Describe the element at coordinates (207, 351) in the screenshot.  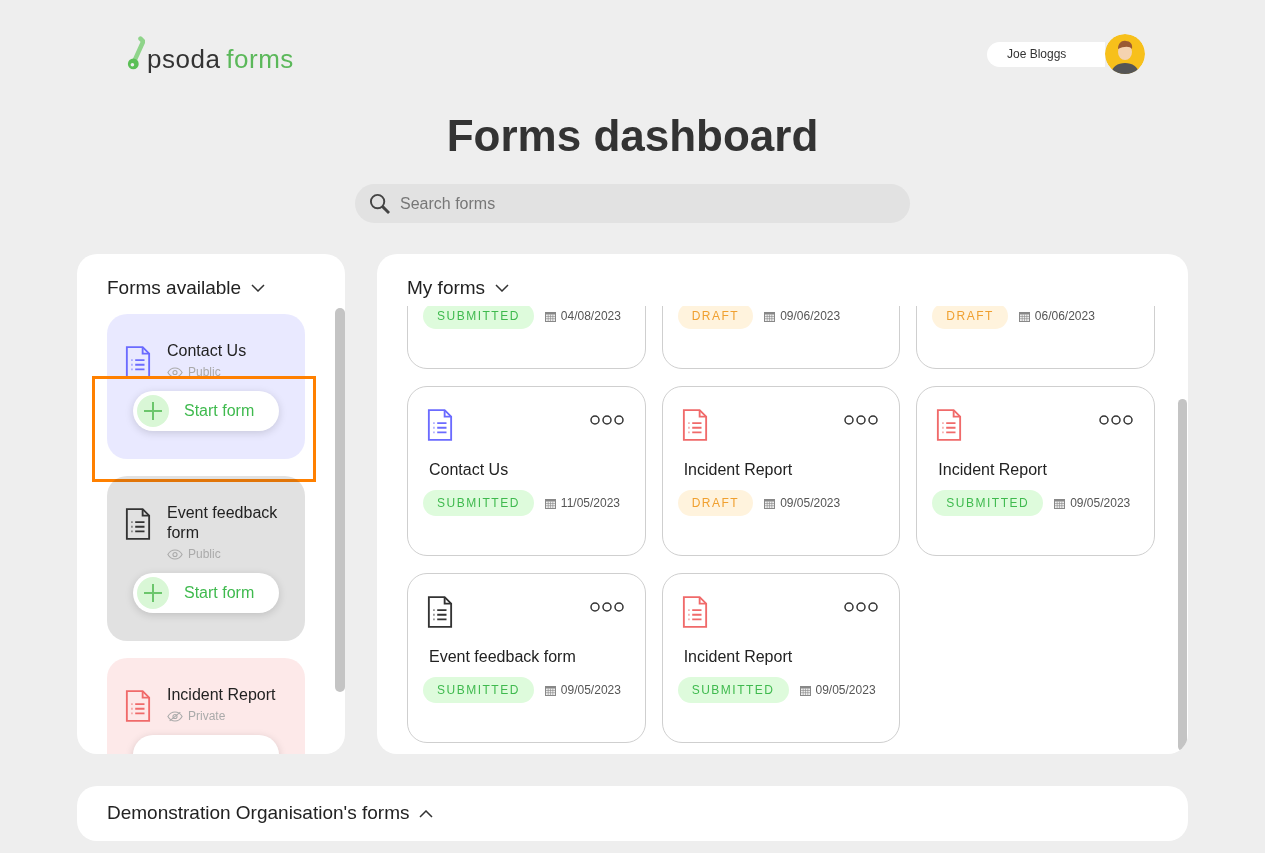
I see `form-name: Contact Us` at that location.